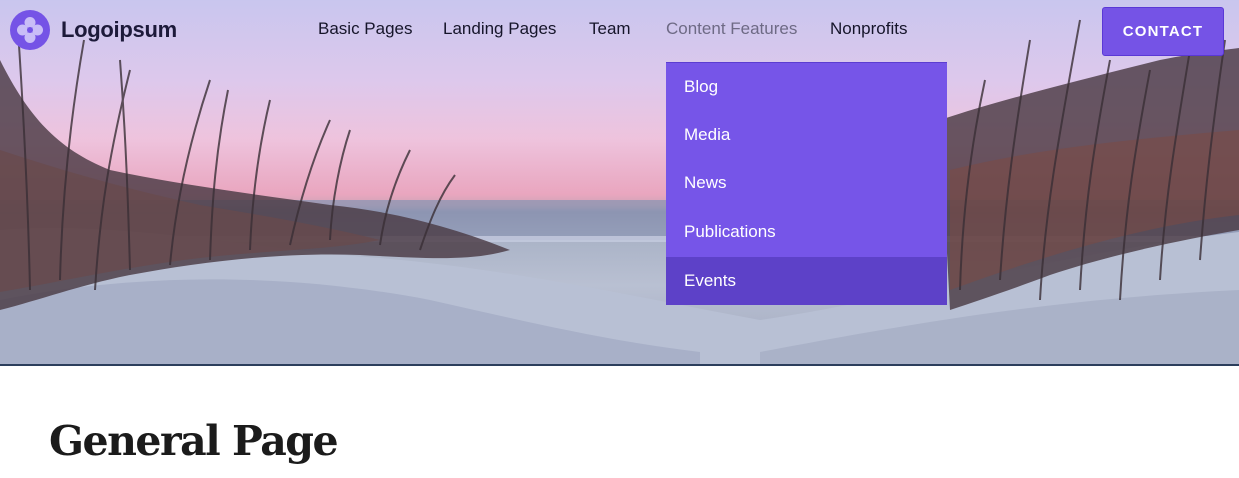  Describe the element at coordinates (619, 365) in the screenshot. I see `hero-divider` at that location.